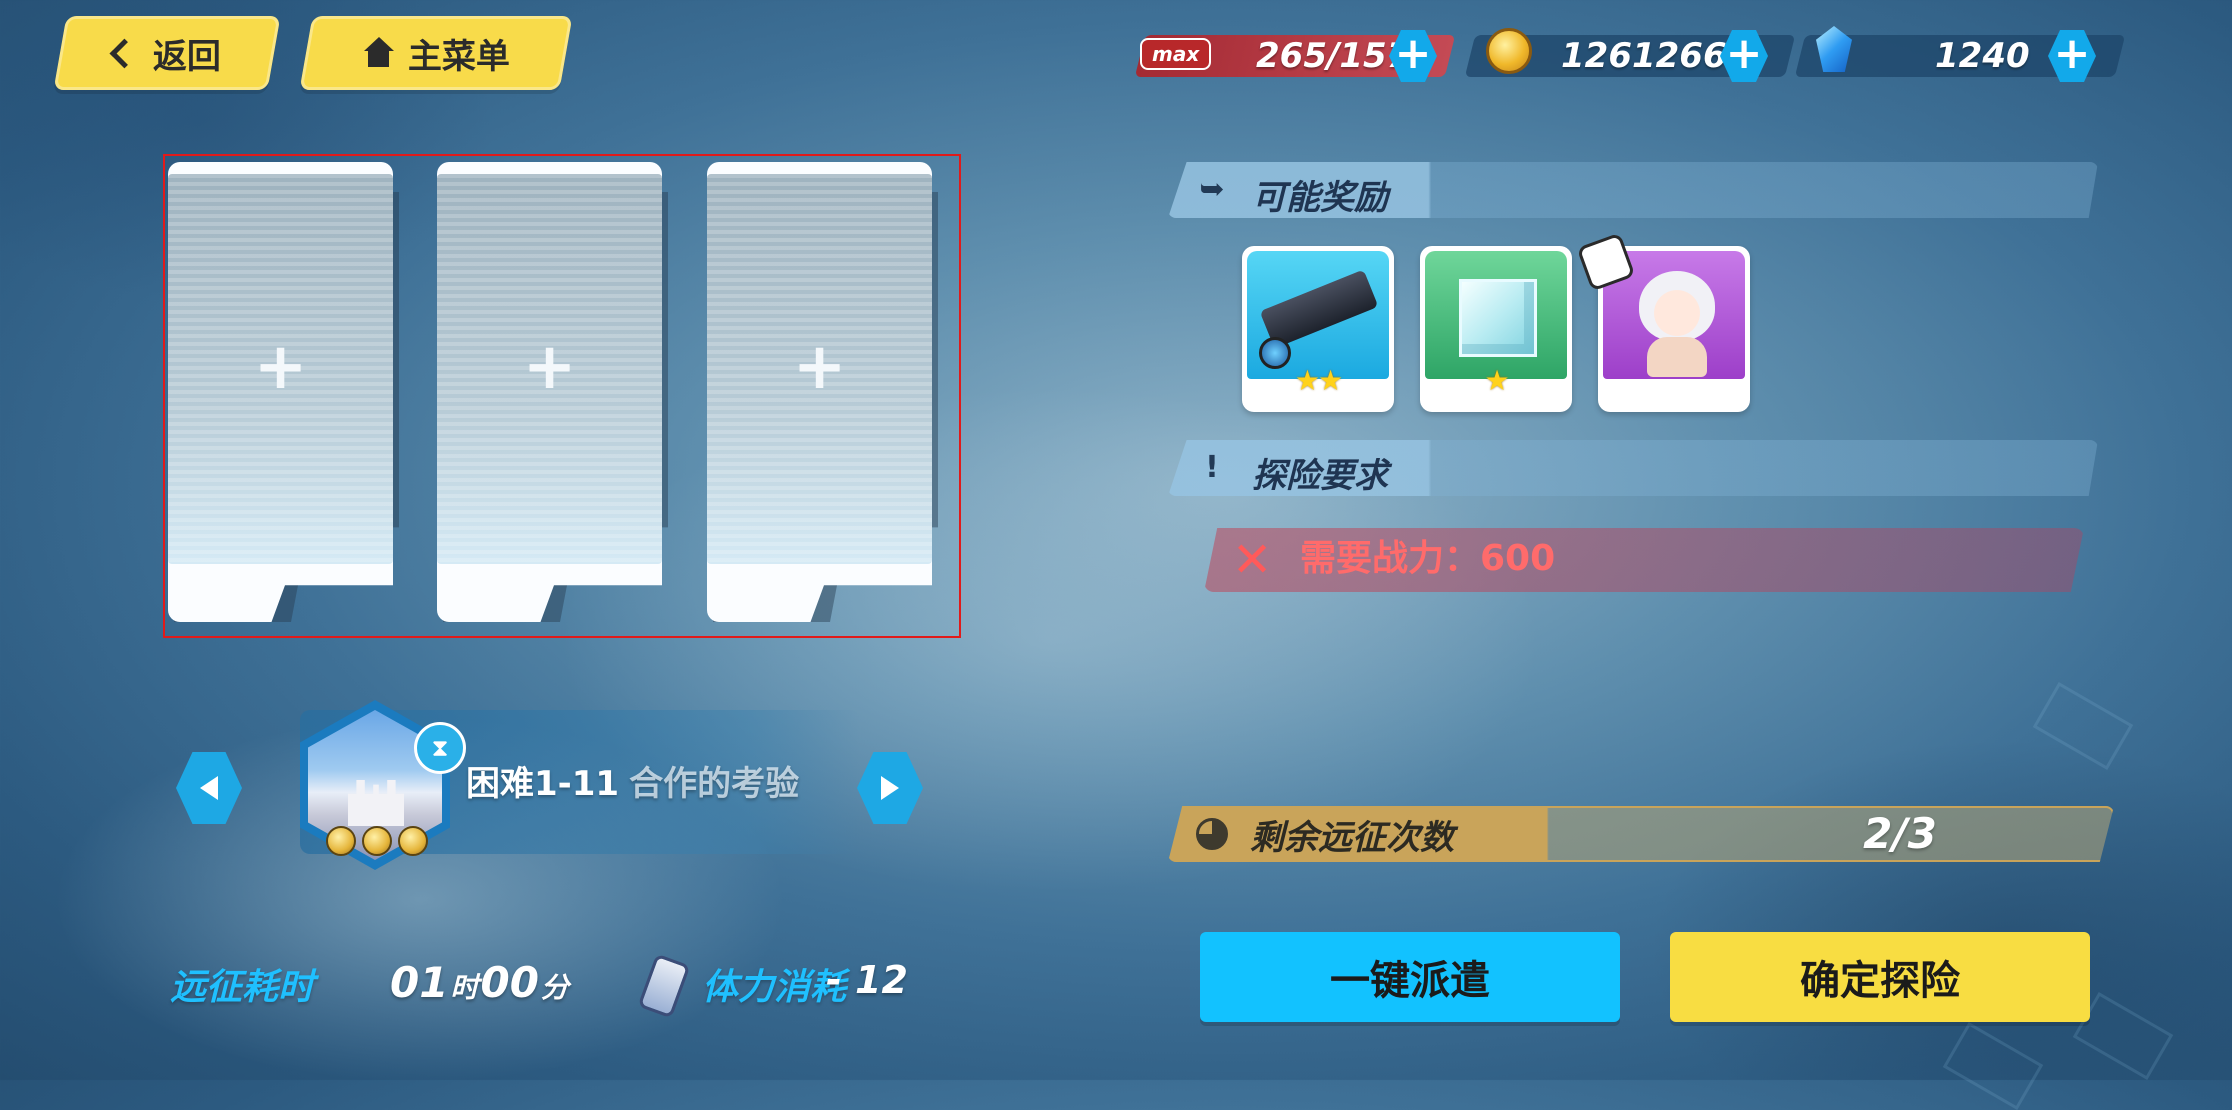 This screenshot has width=2232, height=1110. What do you see at coordinates (1633, 190) in the screenshot?
I see `rewards-header: ➥ 可能奖励` at bounding box center [1633, 190].